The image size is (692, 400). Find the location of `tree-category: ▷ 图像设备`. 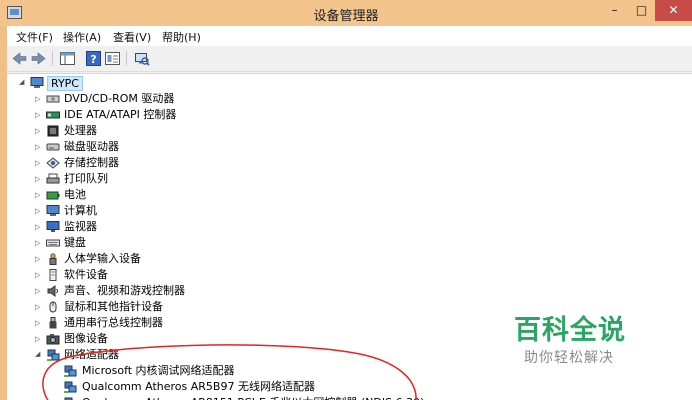

tree-category: ▷ 图像设备 is located at coordinates (160, 339).